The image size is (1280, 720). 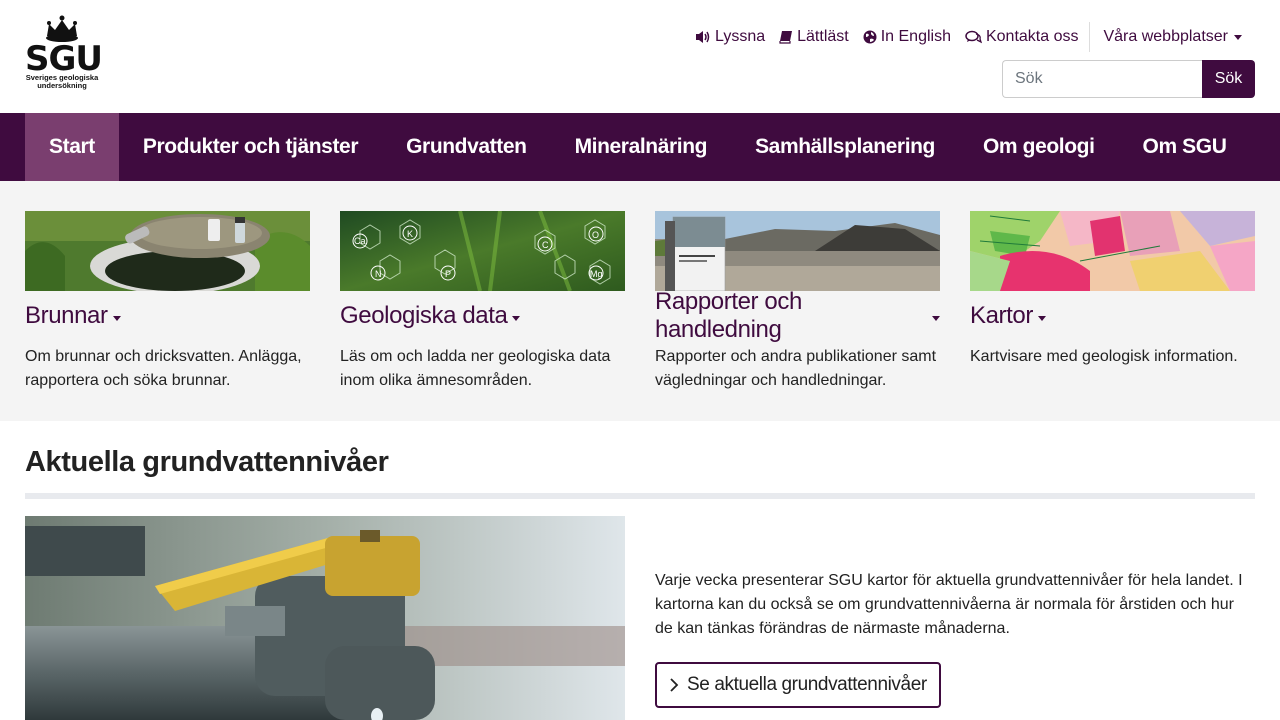 I want to click on nav-start: Start, so click(x=72, y=147).